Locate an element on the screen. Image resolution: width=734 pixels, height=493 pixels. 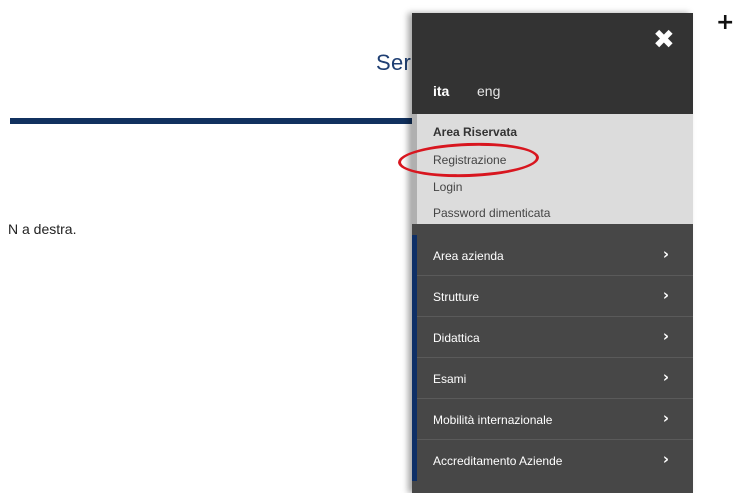
nav-item-label: Mobilità internazionale is located at coordinates (493, 420).